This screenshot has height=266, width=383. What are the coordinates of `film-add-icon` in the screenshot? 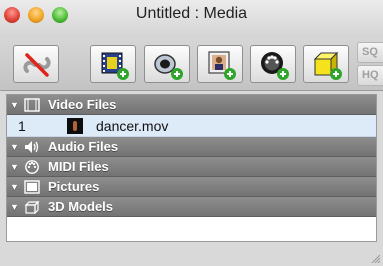 It's located at (115, 66).